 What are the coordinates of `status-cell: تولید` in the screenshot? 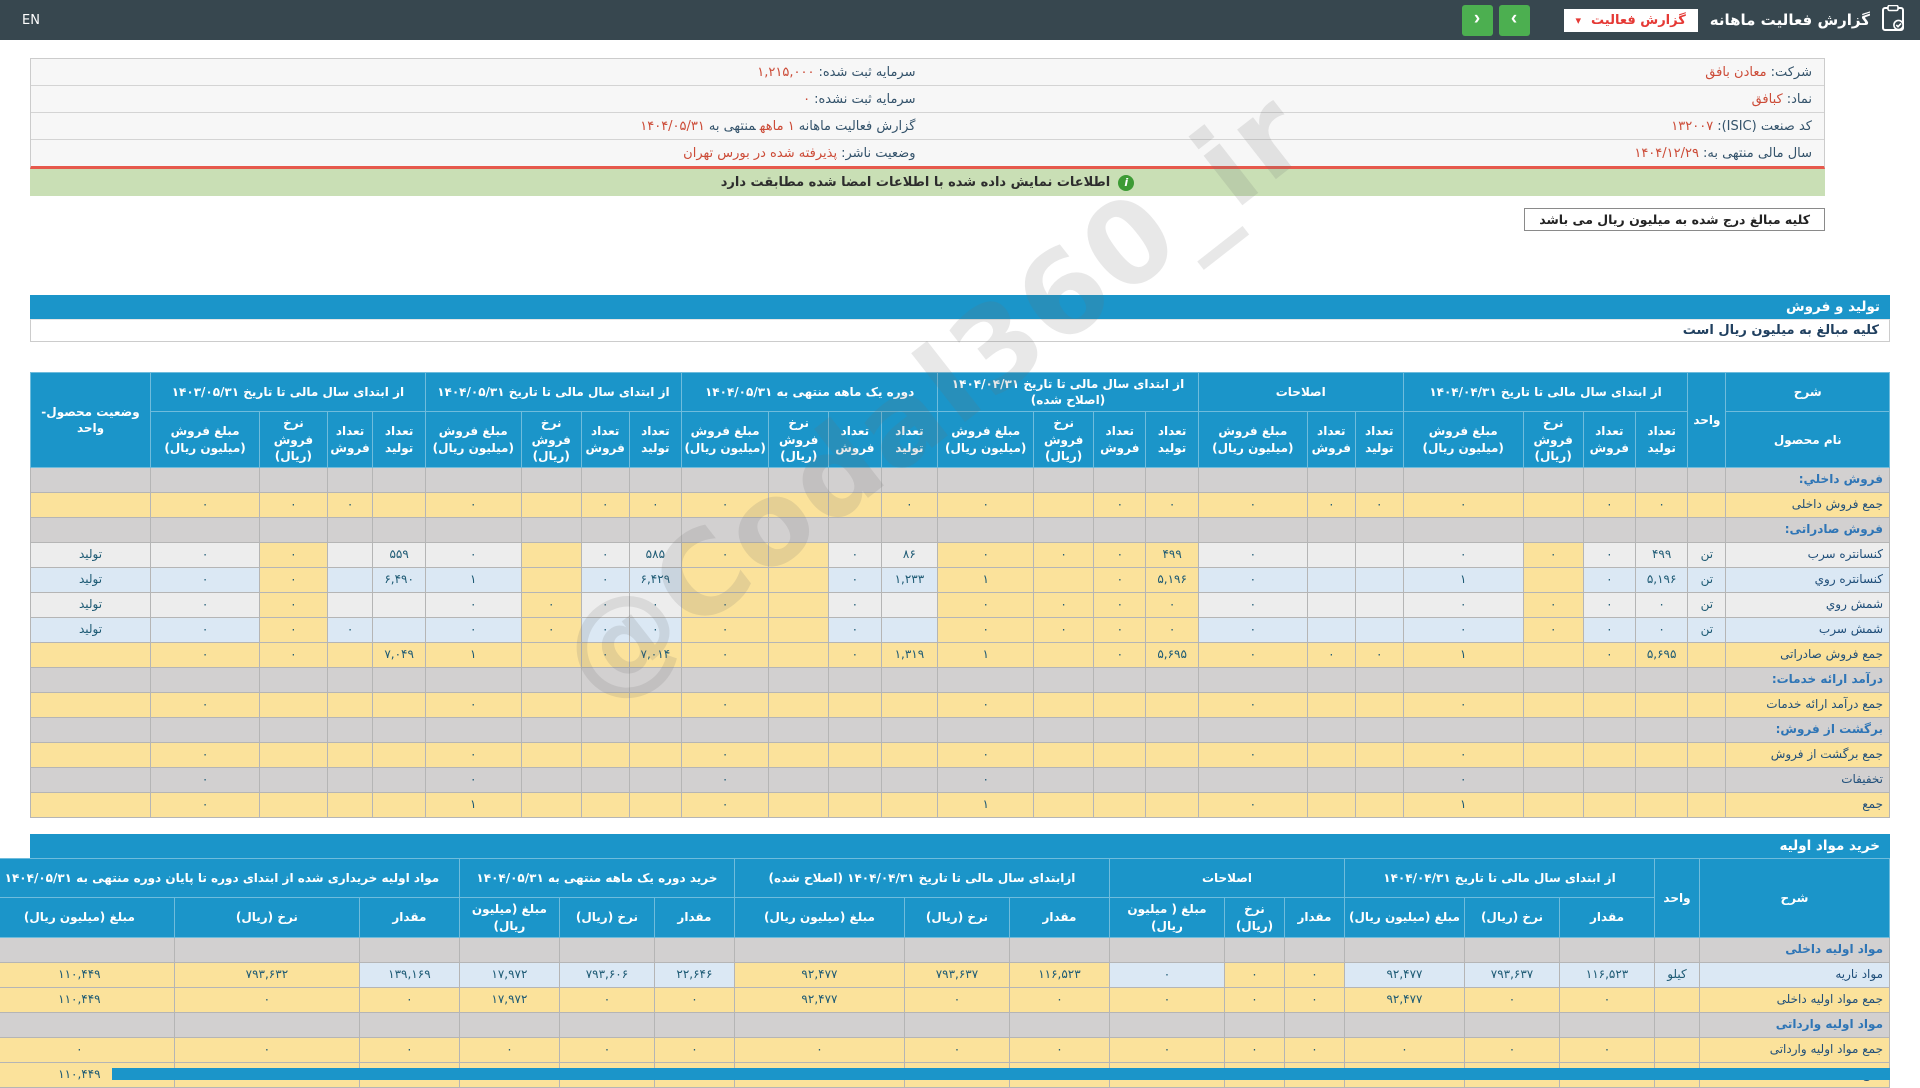 It's located at (90, 554).